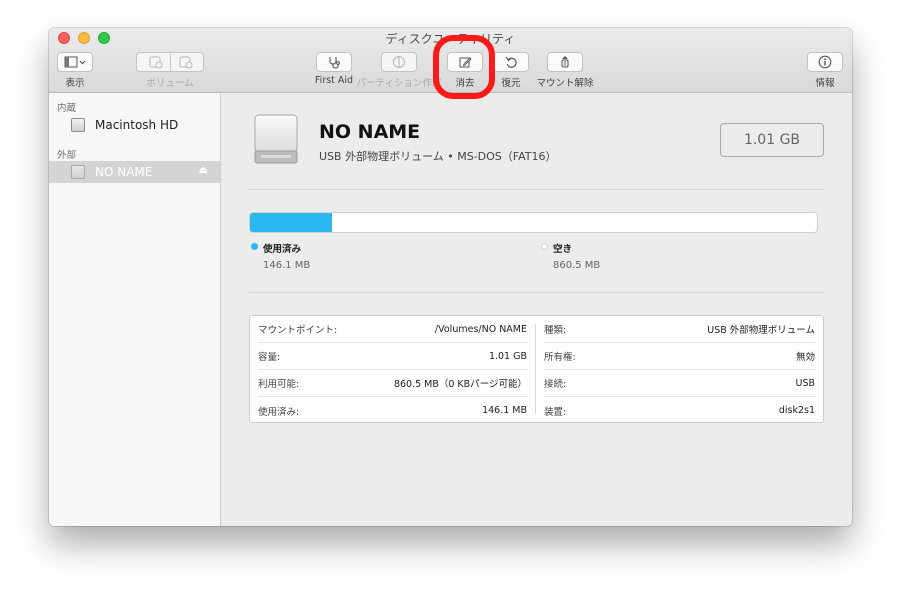  Describe the element at coordinates (282, 249) in the screenshot. I see `used-legend-label: 使用済み` at that location.